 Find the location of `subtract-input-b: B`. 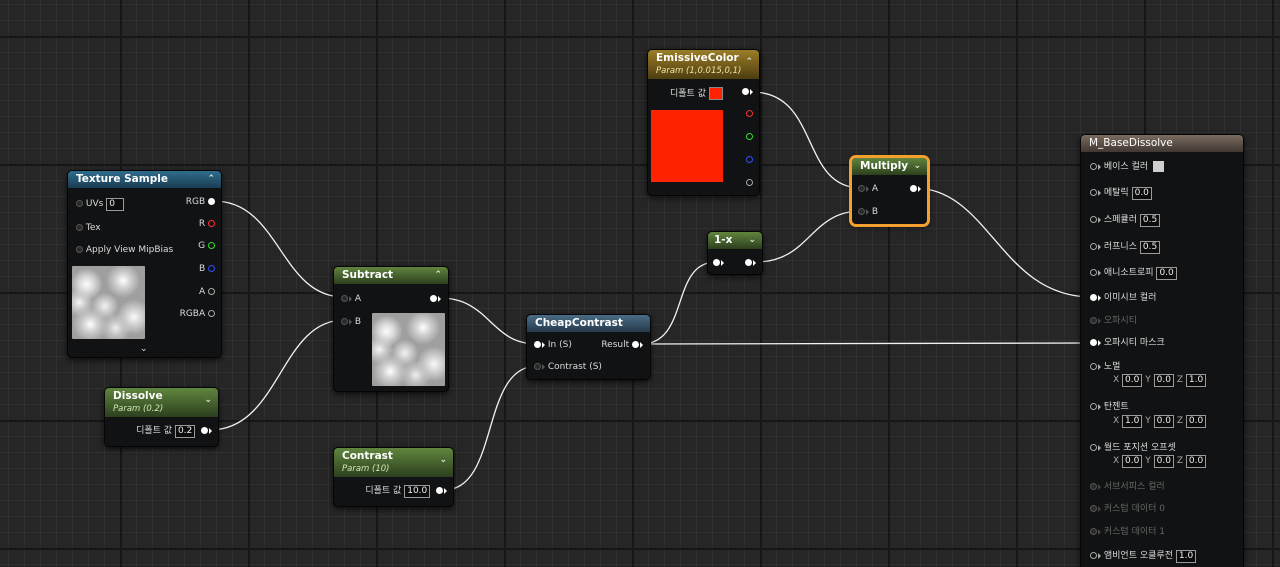

subtract-input-b: B is located at coordinates (351, 322).